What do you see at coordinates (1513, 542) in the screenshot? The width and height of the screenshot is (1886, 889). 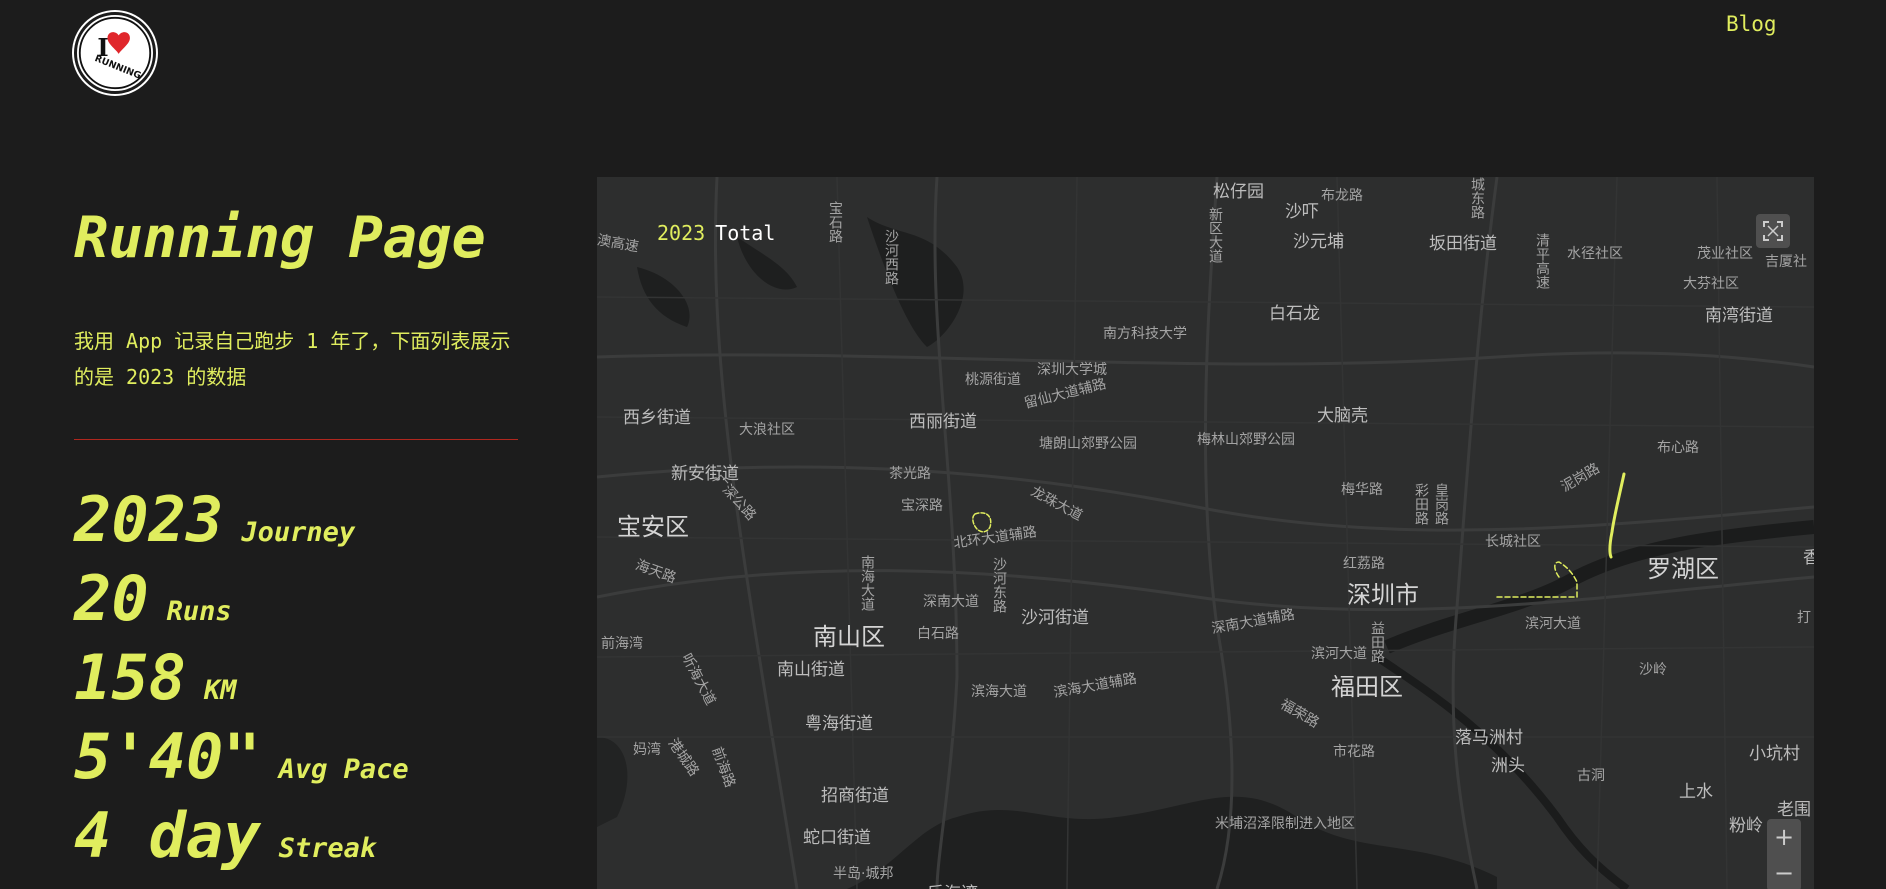 I see `map-label: 长城社区` at bounding box center [1513, 542].